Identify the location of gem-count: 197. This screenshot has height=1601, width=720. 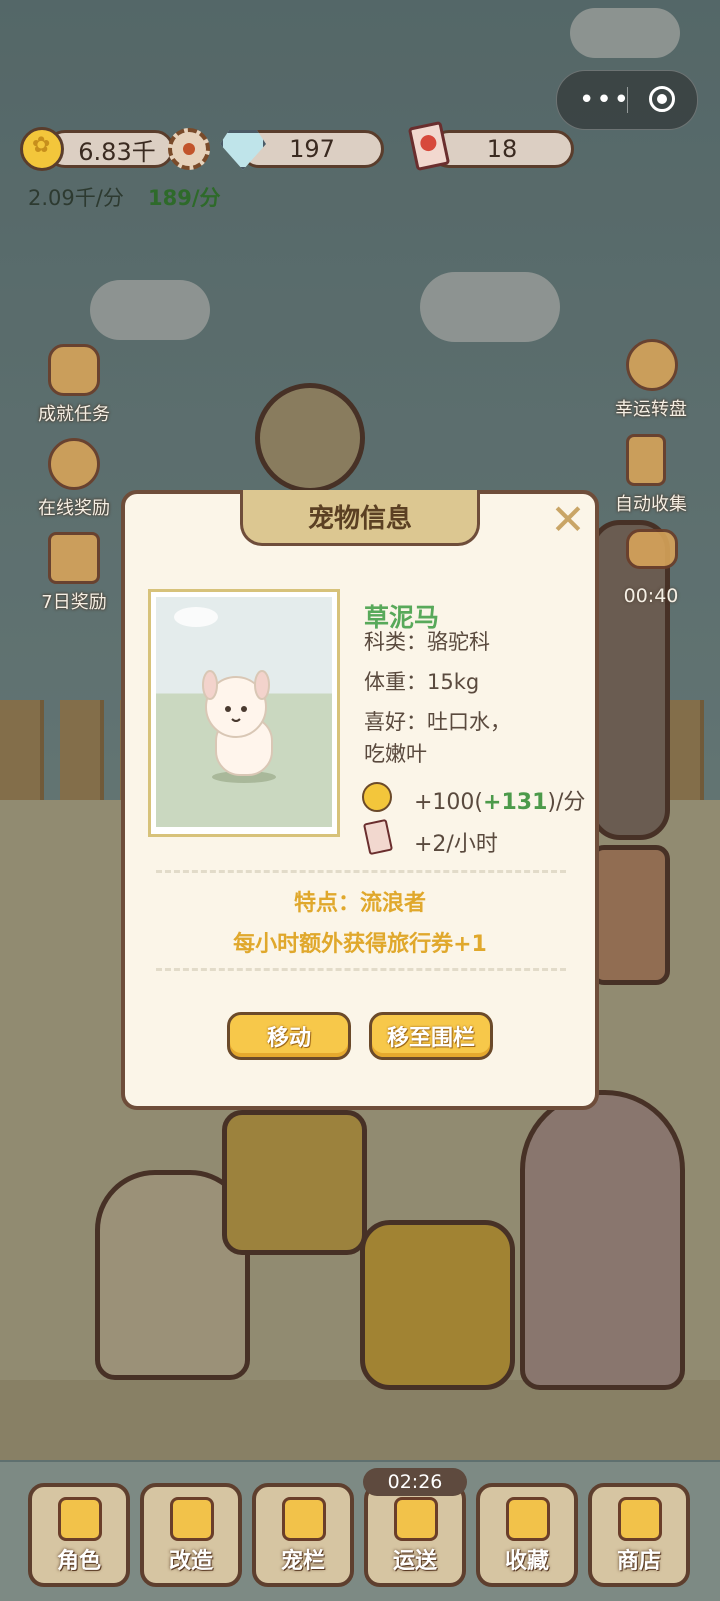
(312, 149).